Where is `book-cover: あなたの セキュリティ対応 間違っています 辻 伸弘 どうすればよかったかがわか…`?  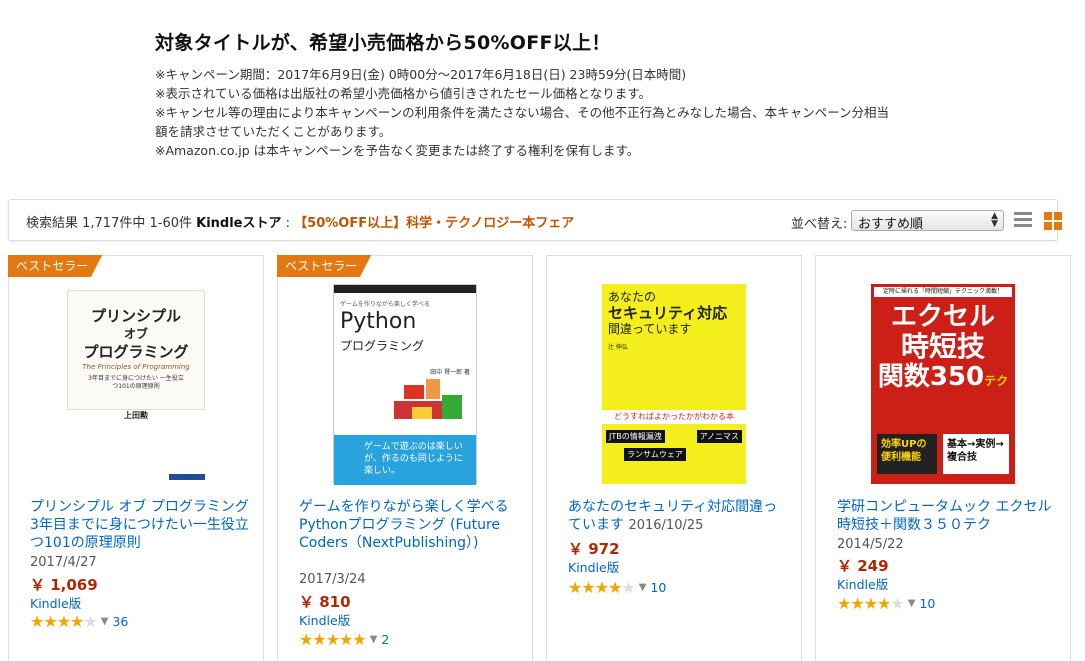
book-cover: あなたの セキュリティ対応 間違っています 辻 伸弘 どうすればよかったかがわか… is located at coordinates (674, 384).